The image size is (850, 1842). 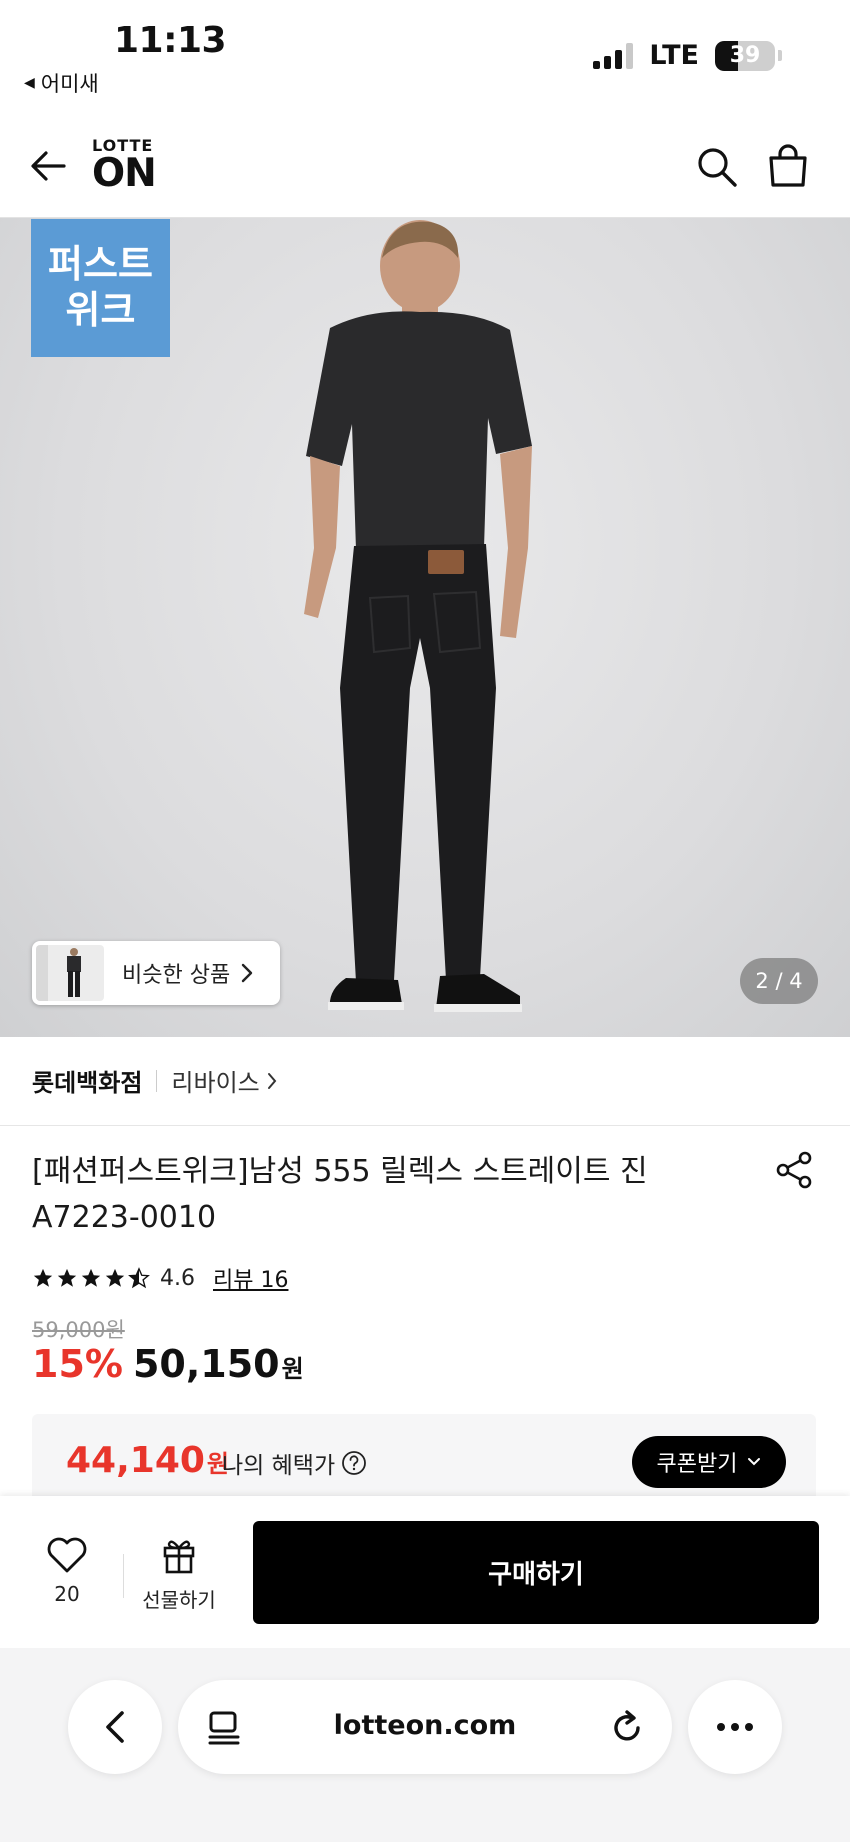 I want to click on status-bar: 11:13 ◀ 어미새 LTE 39, so click(x=425, y=55).